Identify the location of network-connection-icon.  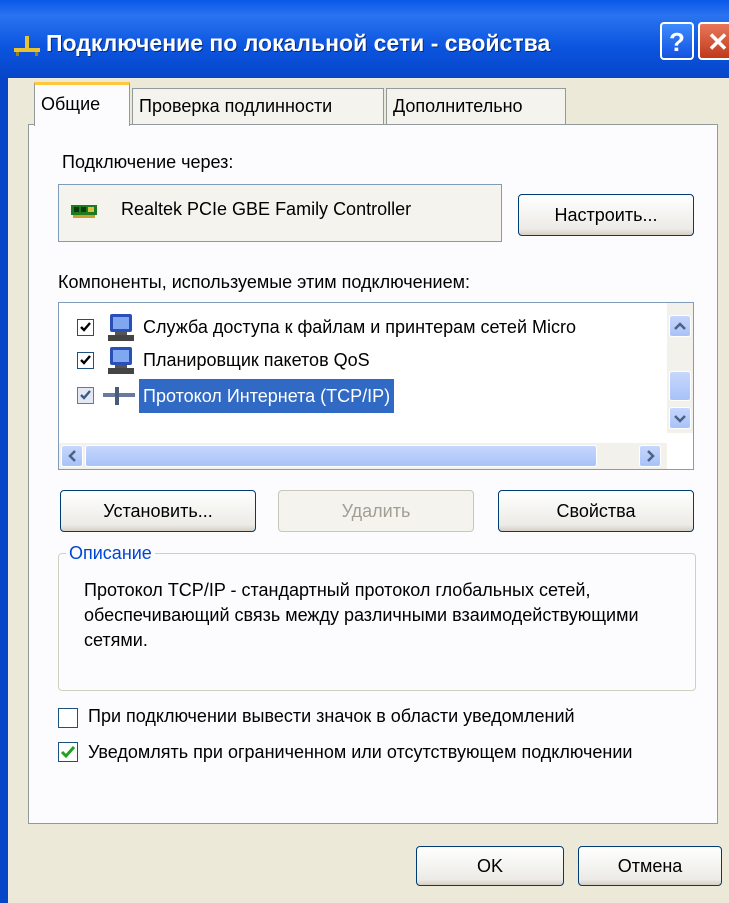
(27, 46).